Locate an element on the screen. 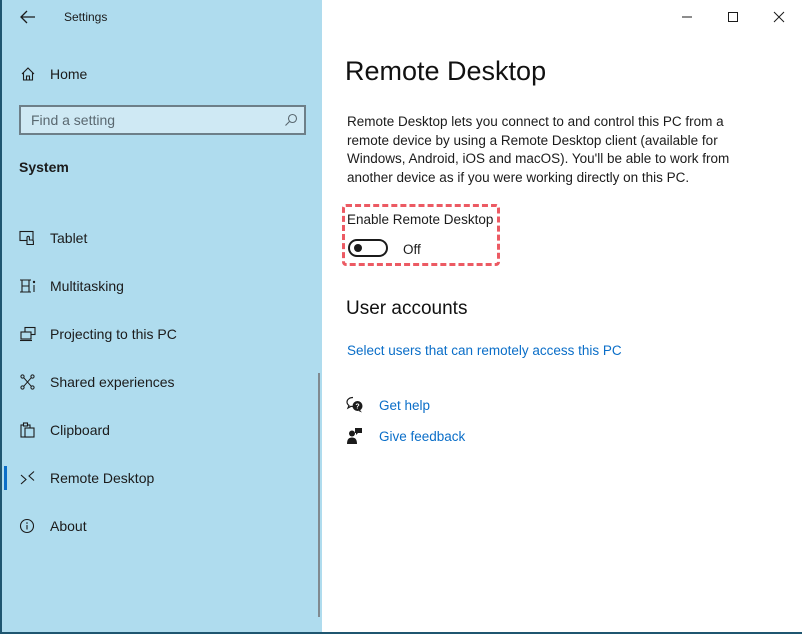  give-feedback-link: Give feedback is located at coordinates (422, 436).